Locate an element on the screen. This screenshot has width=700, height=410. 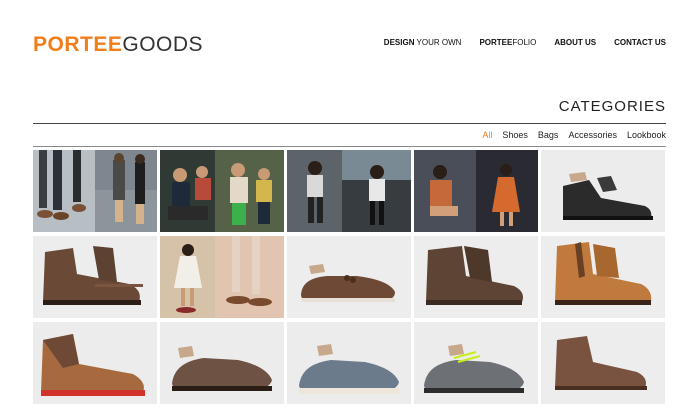
tile-tan-leather-boot is located at coordinates (603, 277).